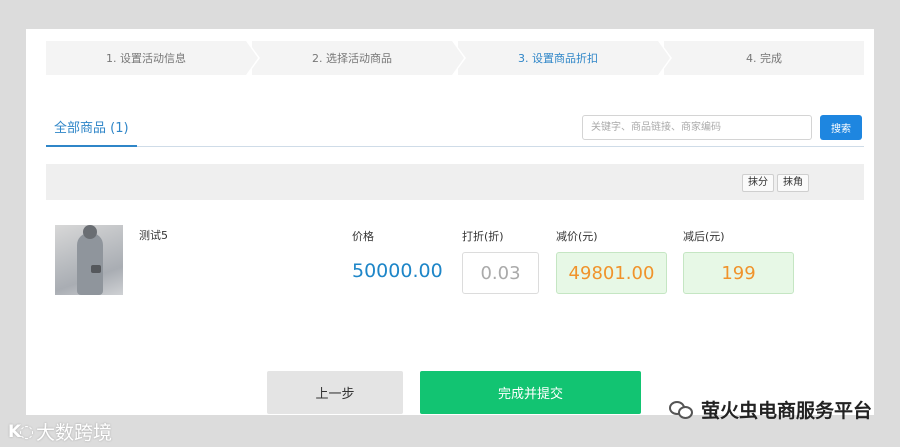 The width and height of the screenshot is (900, 447). Describe the element at coordinates (738, 273) in the screenshot. I see `after-price-input: 199` at that location.